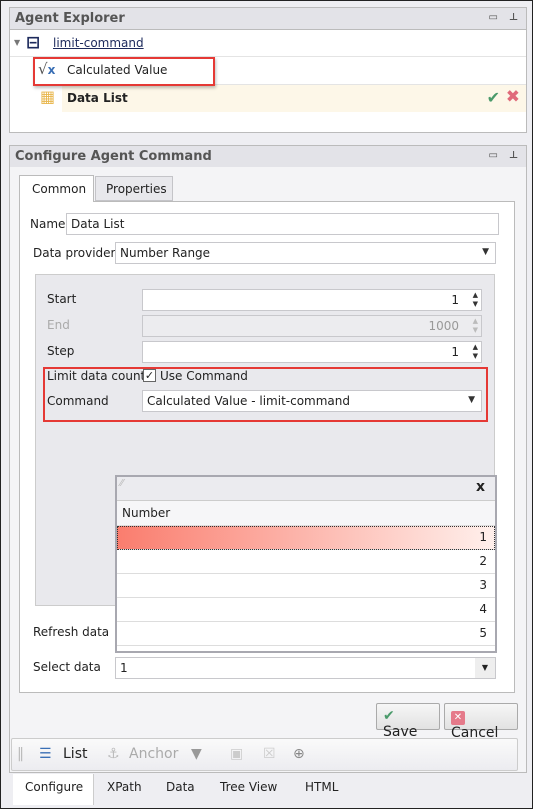 This screenshot has height=809, width=533. What do you see at coordinates (321, 787) in the screenshot?
I see `bottom-tab-html: HTML` at bounding box center [321, 787].